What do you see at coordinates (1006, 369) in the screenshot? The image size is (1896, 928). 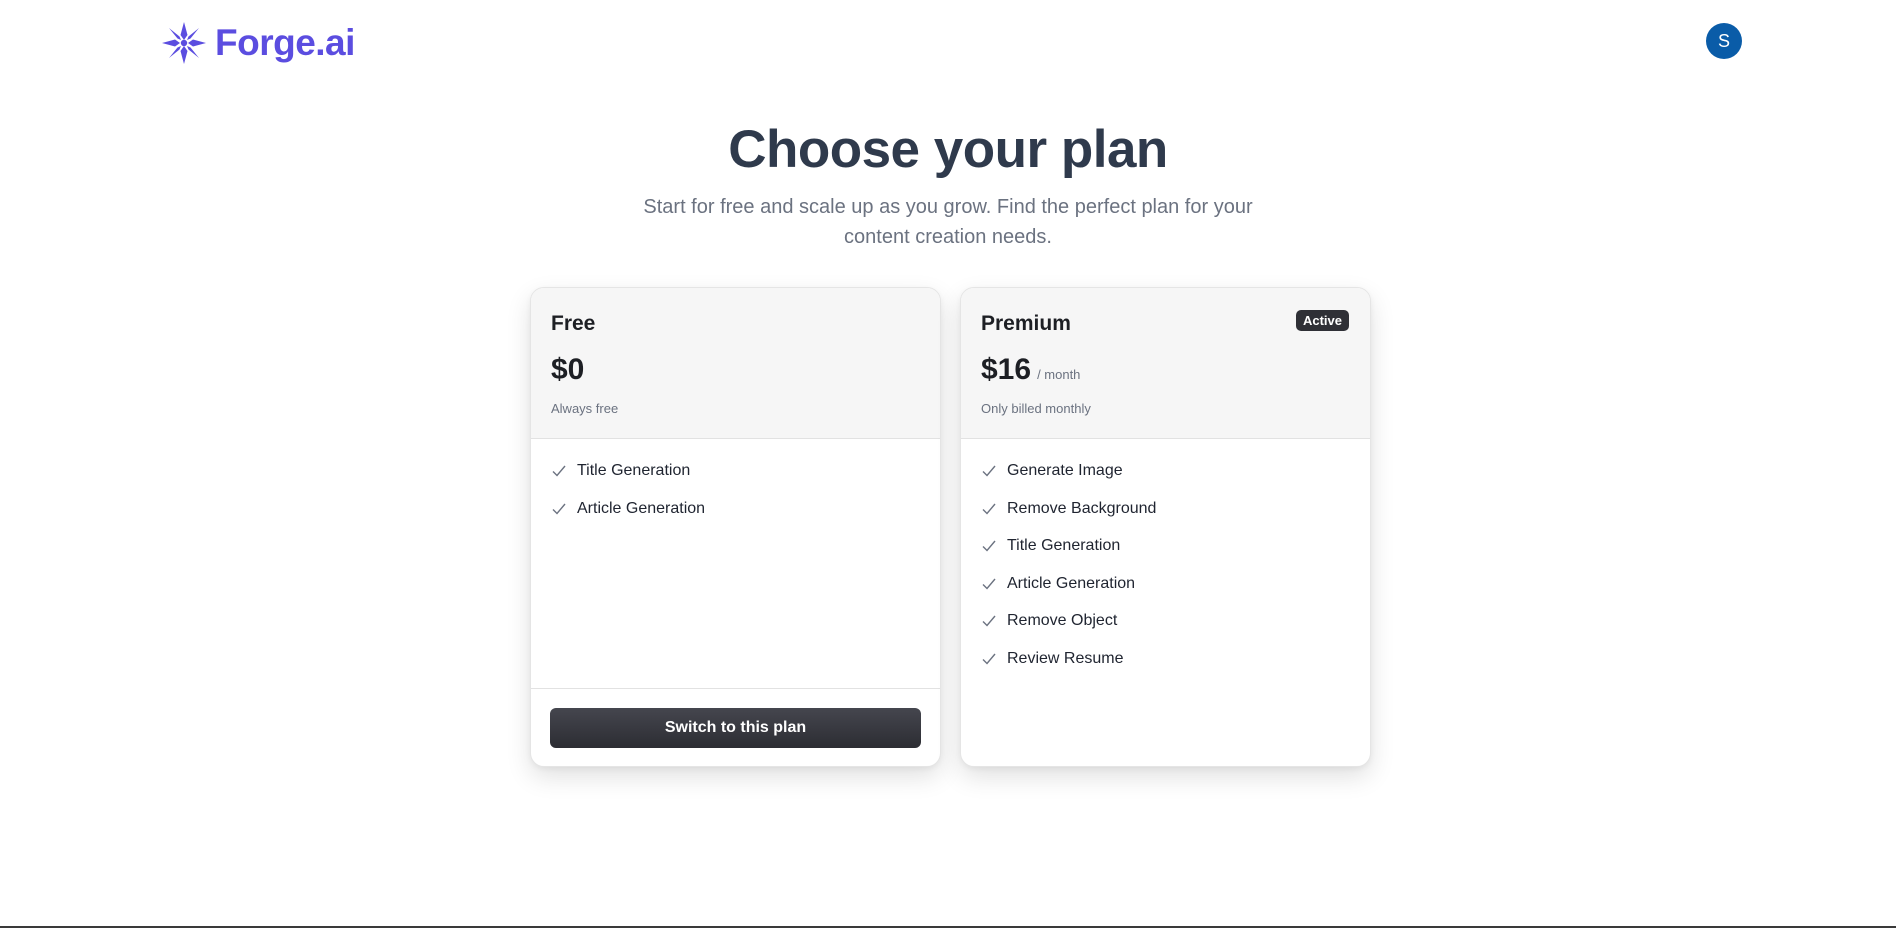 I see `plan-price: $16` at bounding box center [1006, 369].